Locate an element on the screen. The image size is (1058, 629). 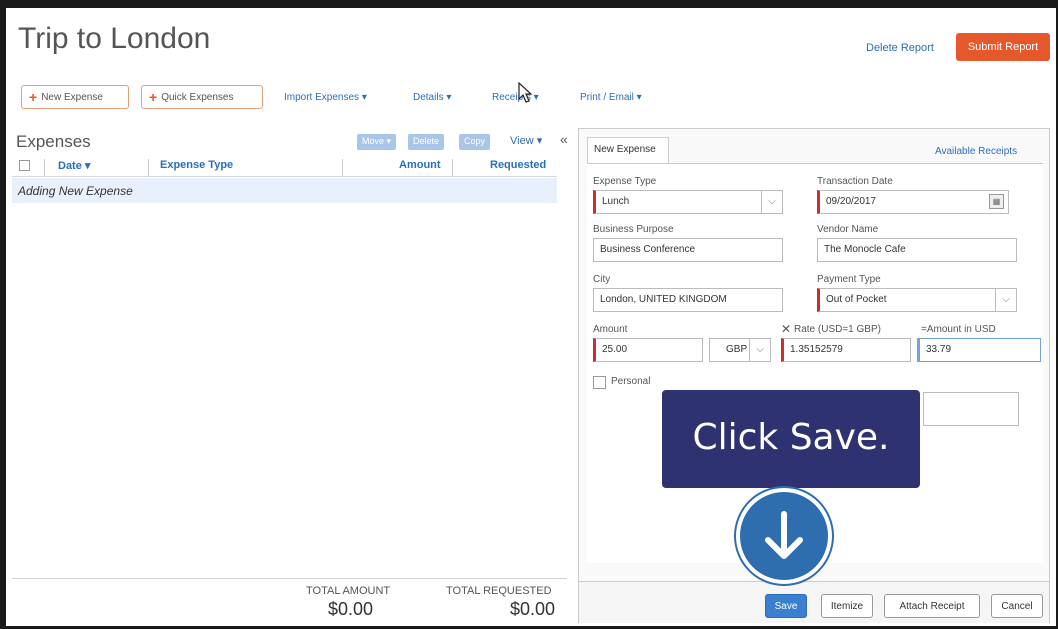
column-amount: Amount is located at coordinates (420, 165).